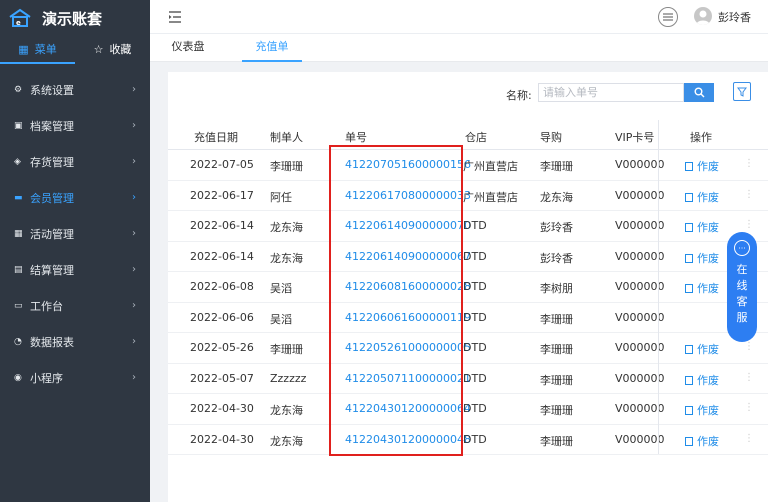 The image size is (768, 502). What do you see at coordinates (45, 49) in the screenshot?
I see `tab-menu-label: 菜单` at bounding box center [45, 49].